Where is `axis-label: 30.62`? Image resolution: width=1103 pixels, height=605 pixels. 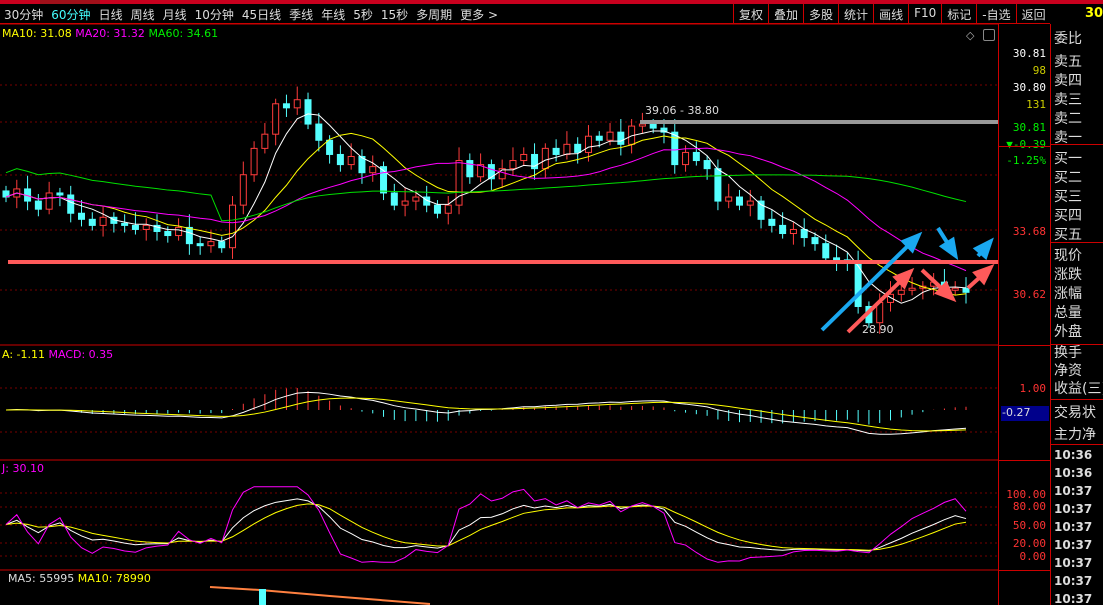 axis-label: 30.62 is located at coordinates (1029, 294).